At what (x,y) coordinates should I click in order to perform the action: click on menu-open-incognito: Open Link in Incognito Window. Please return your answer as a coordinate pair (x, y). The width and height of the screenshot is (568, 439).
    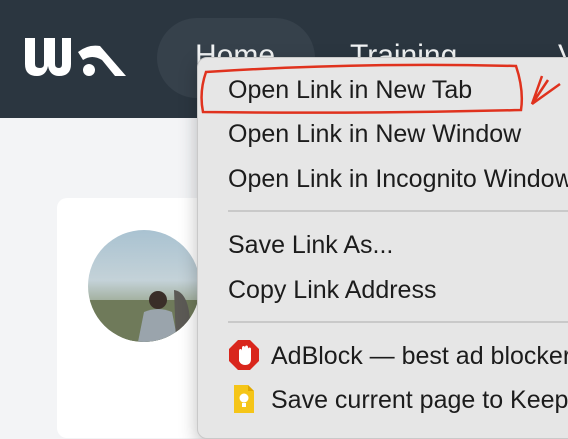
    Looking at the image, I should click on (398, 179).